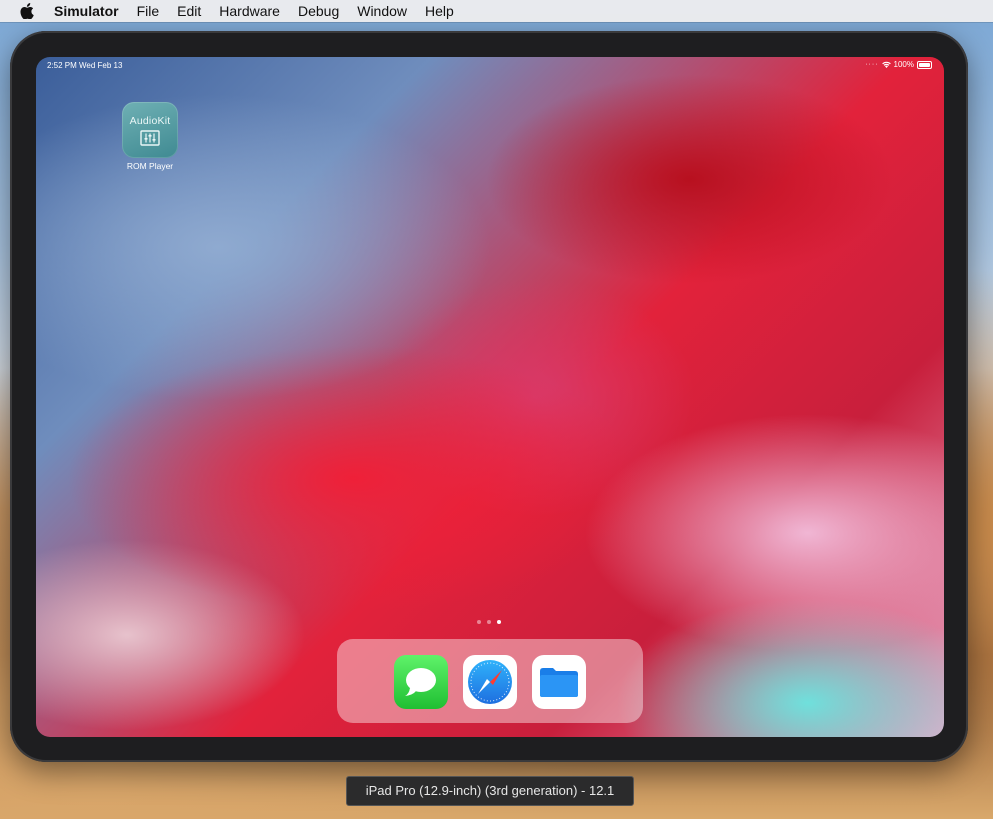 This screenshot has height=819, width=993. I want to click on menu-debug: Debug, so click(318, 11).